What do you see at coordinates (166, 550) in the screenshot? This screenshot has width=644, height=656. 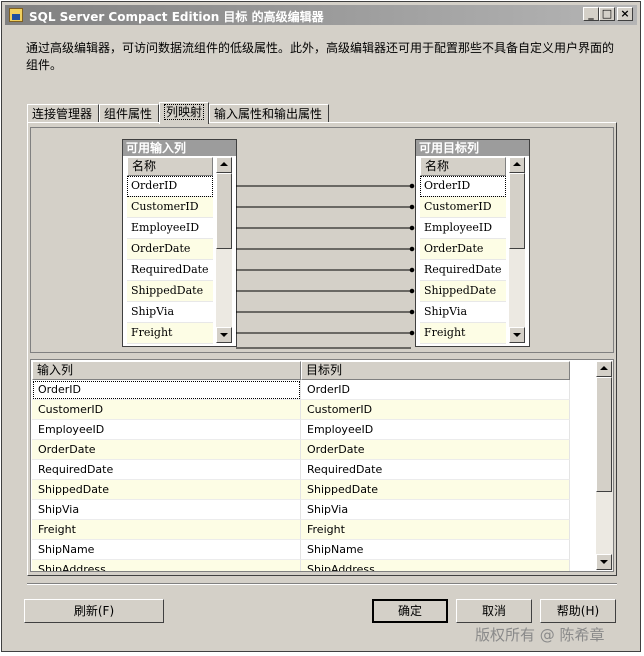 I see `grid-cell-input-column: ShipName` at bounding box center [166, 550].